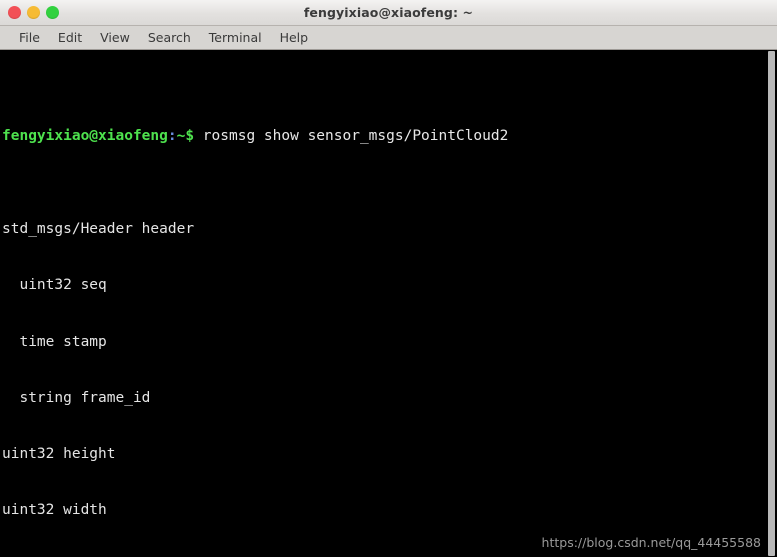  Describe the element at coordinates (115, 38) in the screenshot. I see `menu-item-view: View` at that location.